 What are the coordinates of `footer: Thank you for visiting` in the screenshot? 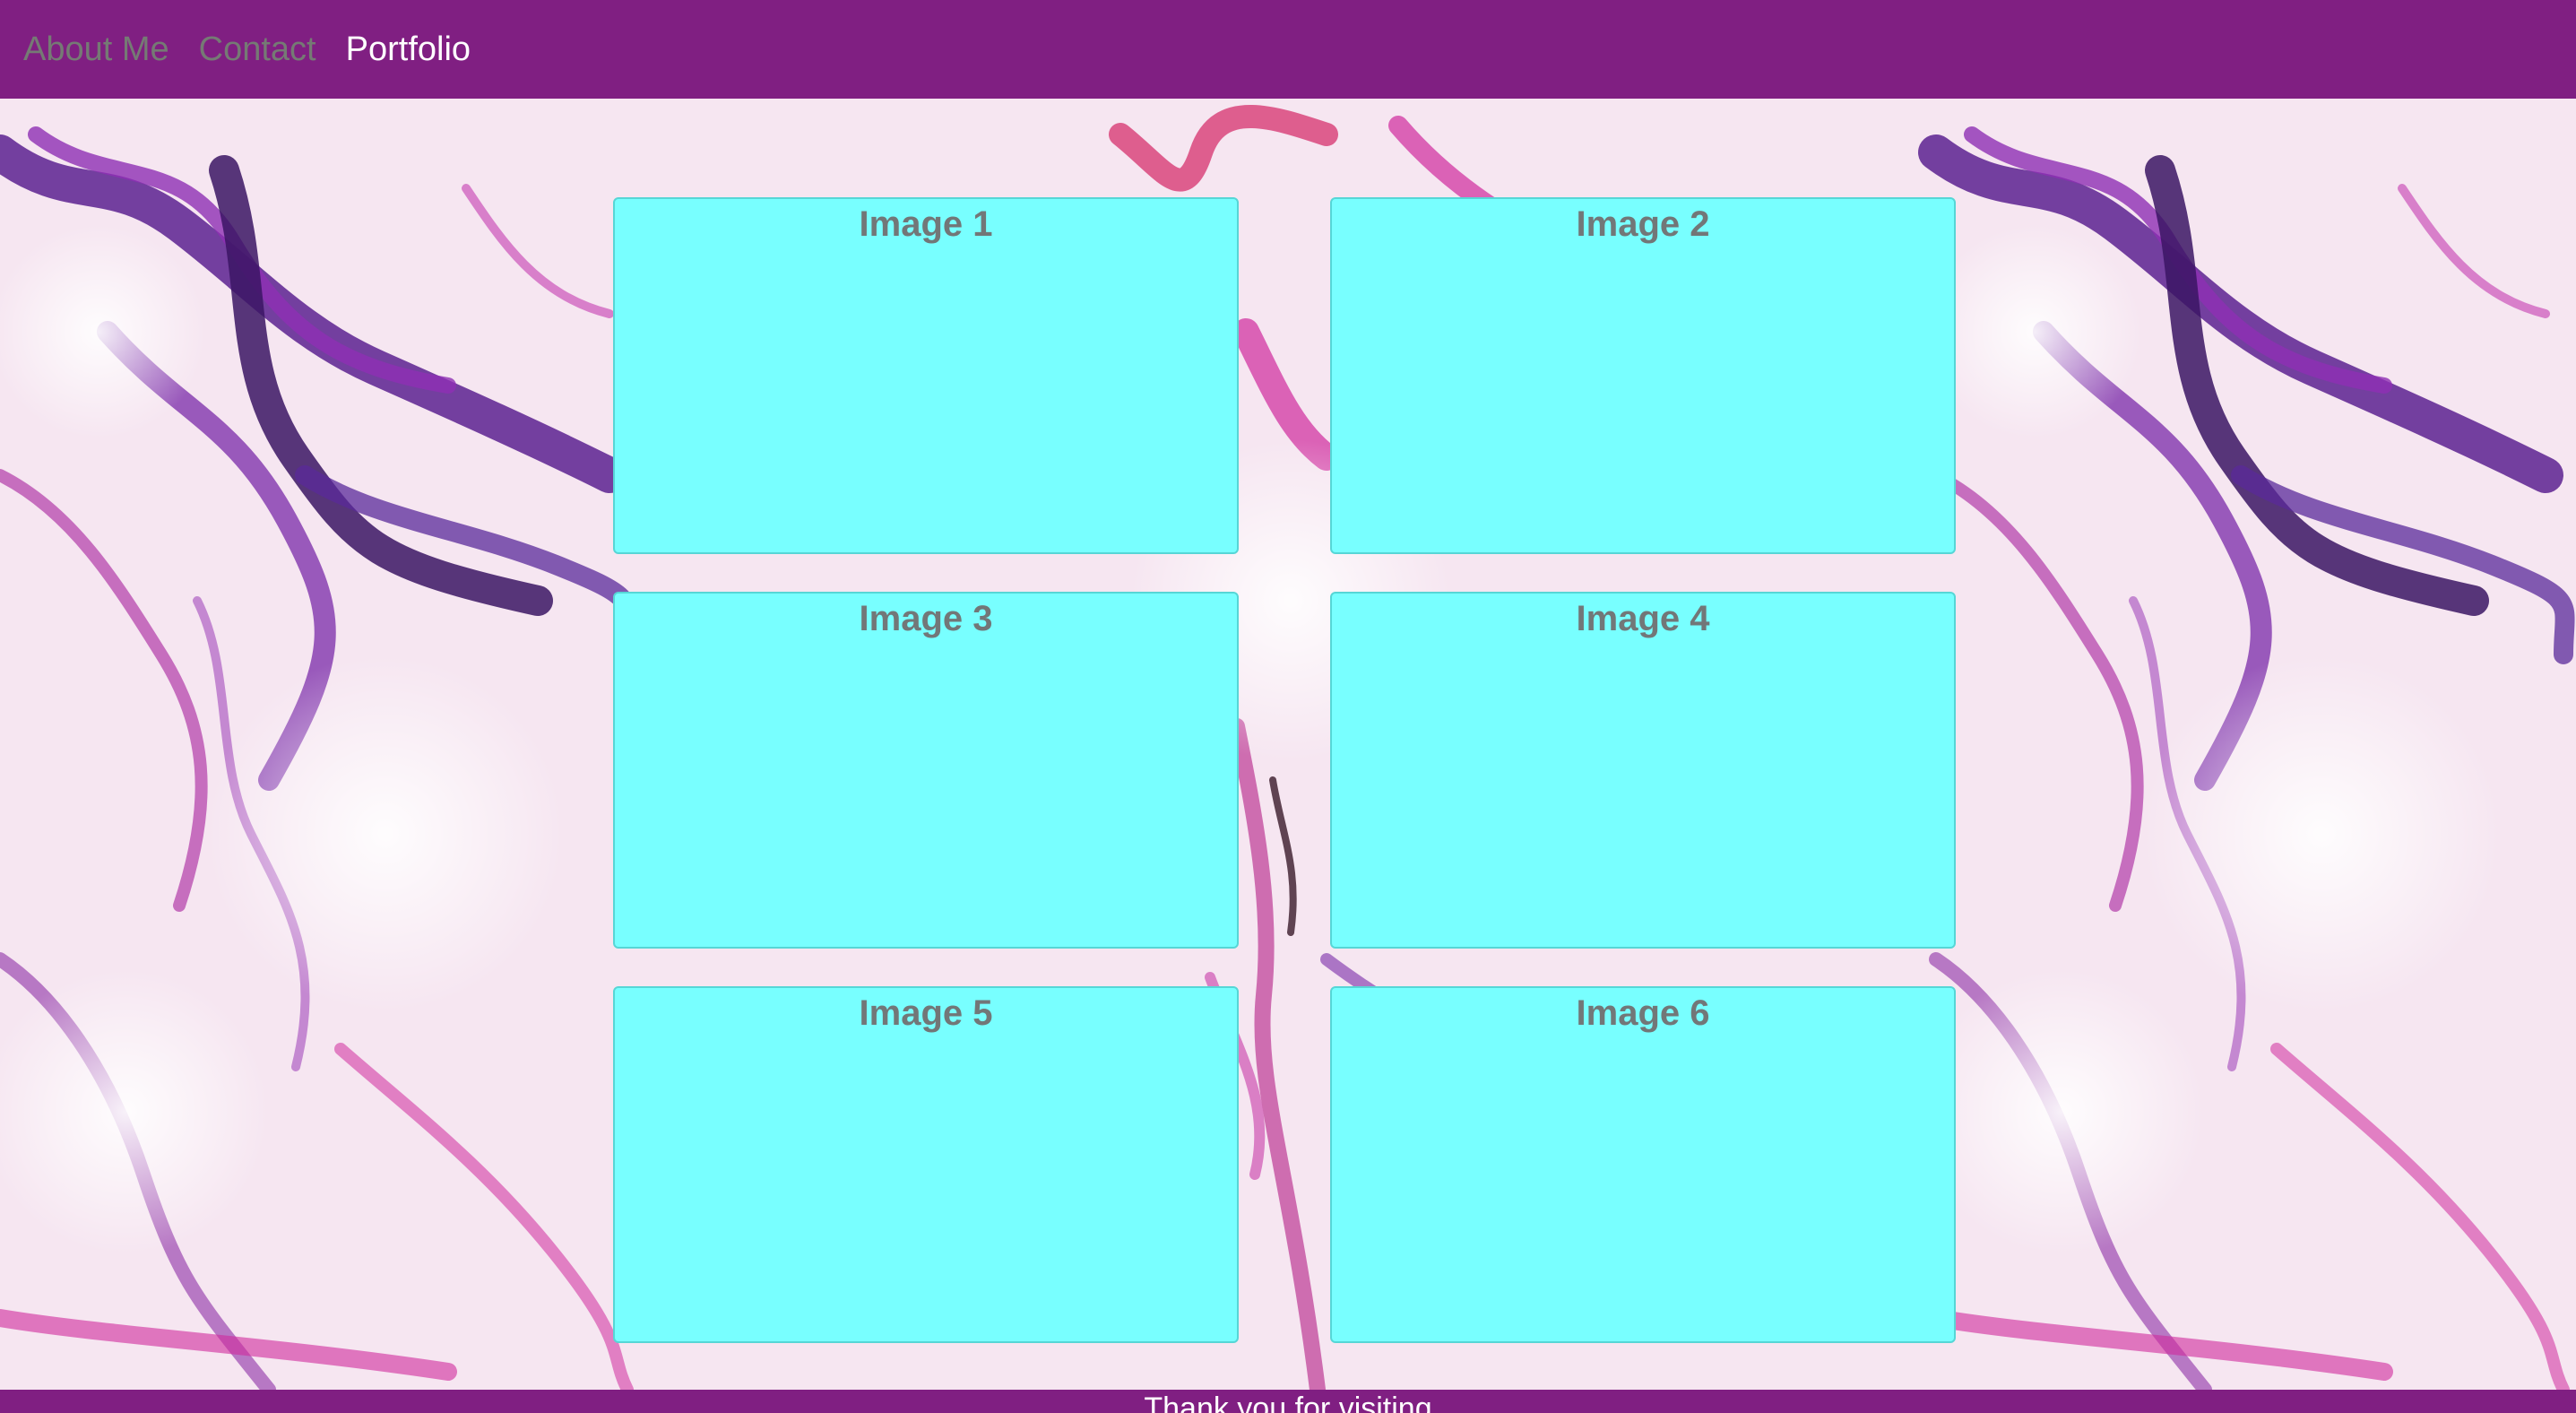 It's located at (1288, 1401).